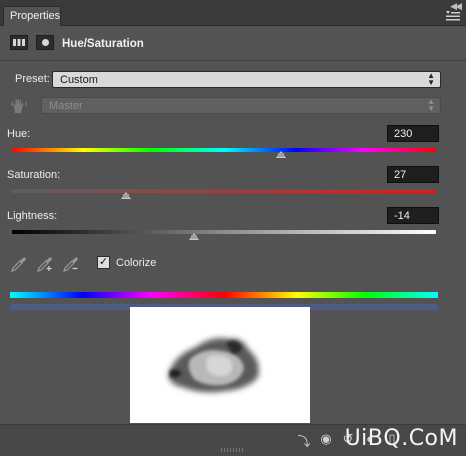 The height and width of the screenshot is (456, 466). Describe the element at coordinates (45, 42) in the screenshot. I see `mask-icon` at that location.